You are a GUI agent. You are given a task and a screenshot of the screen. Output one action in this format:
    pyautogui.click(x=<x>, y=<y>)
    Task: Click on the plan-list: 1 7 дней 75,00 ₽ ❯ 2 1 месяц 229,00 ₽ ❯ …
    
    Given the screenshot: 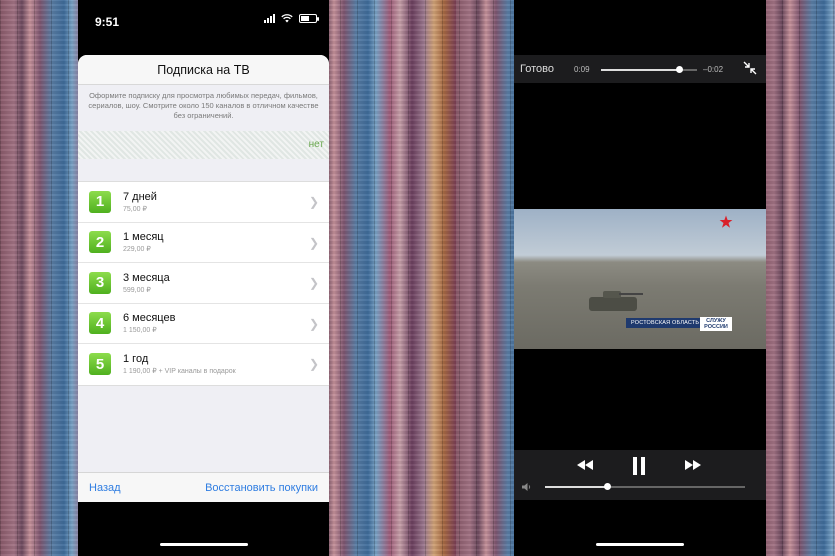 What is the action you would take?
    pyautogui.click(x=203, y=283)
    